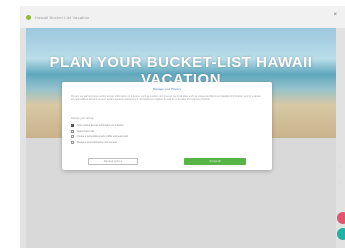 Image resolution: width=345 pixels, height=248 pixels. I want to click on site-header: Hawaii Bucket List Vacation ×, so click(182, 17).